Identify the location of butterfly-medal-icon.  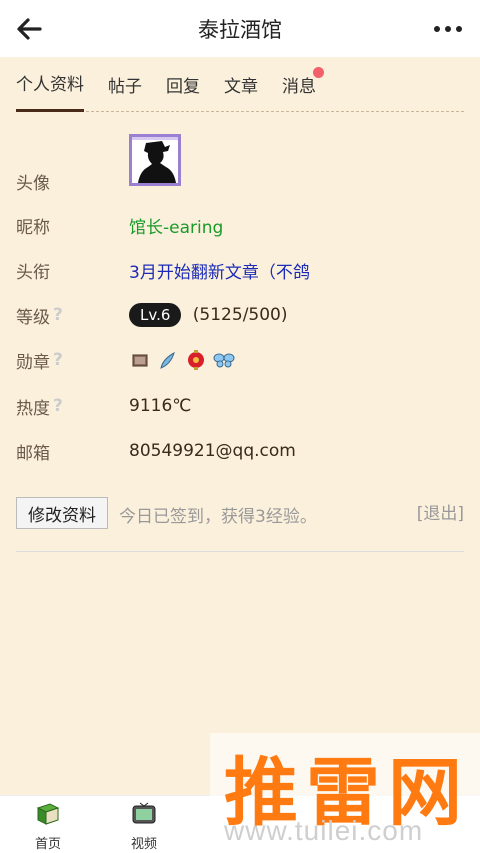
(224, 360).